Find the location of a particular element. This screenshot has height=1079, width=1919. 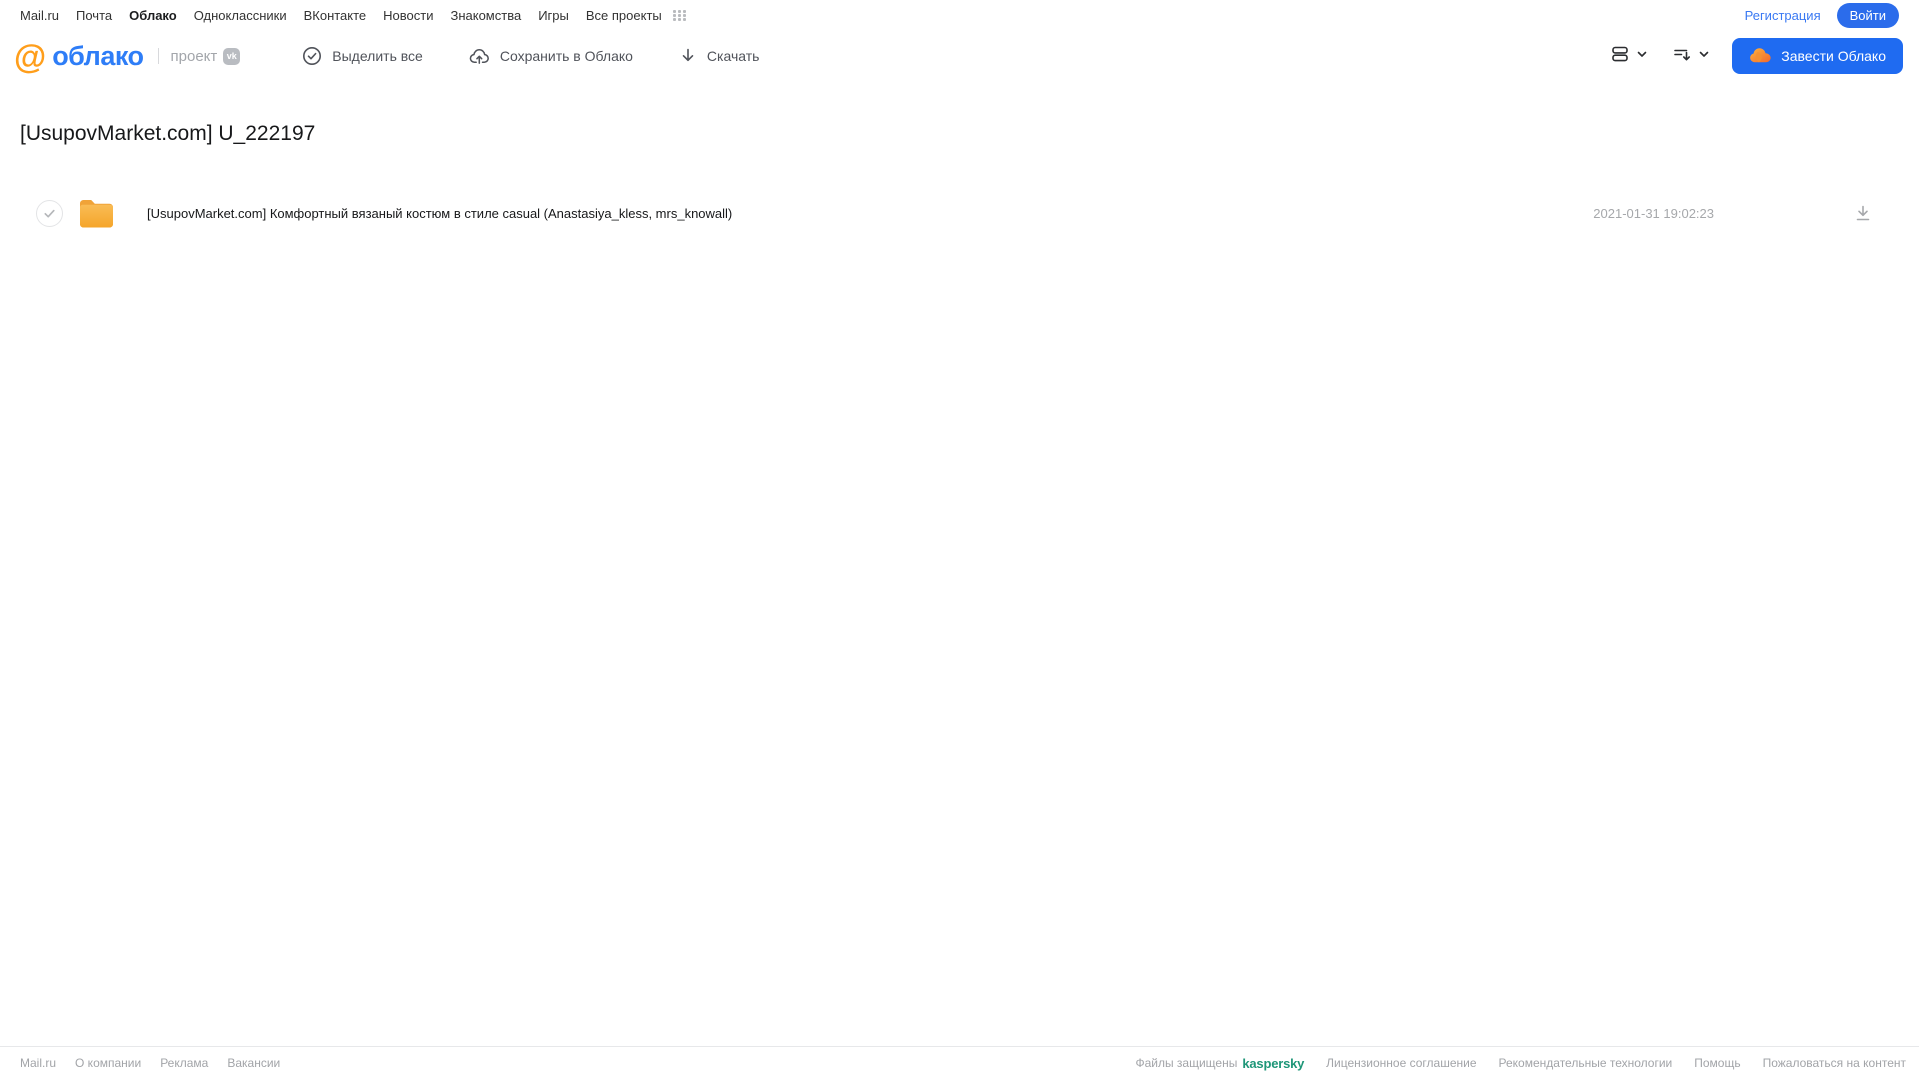

get-cloud-button: Завести Облако is located at coordinates (1817, 56).